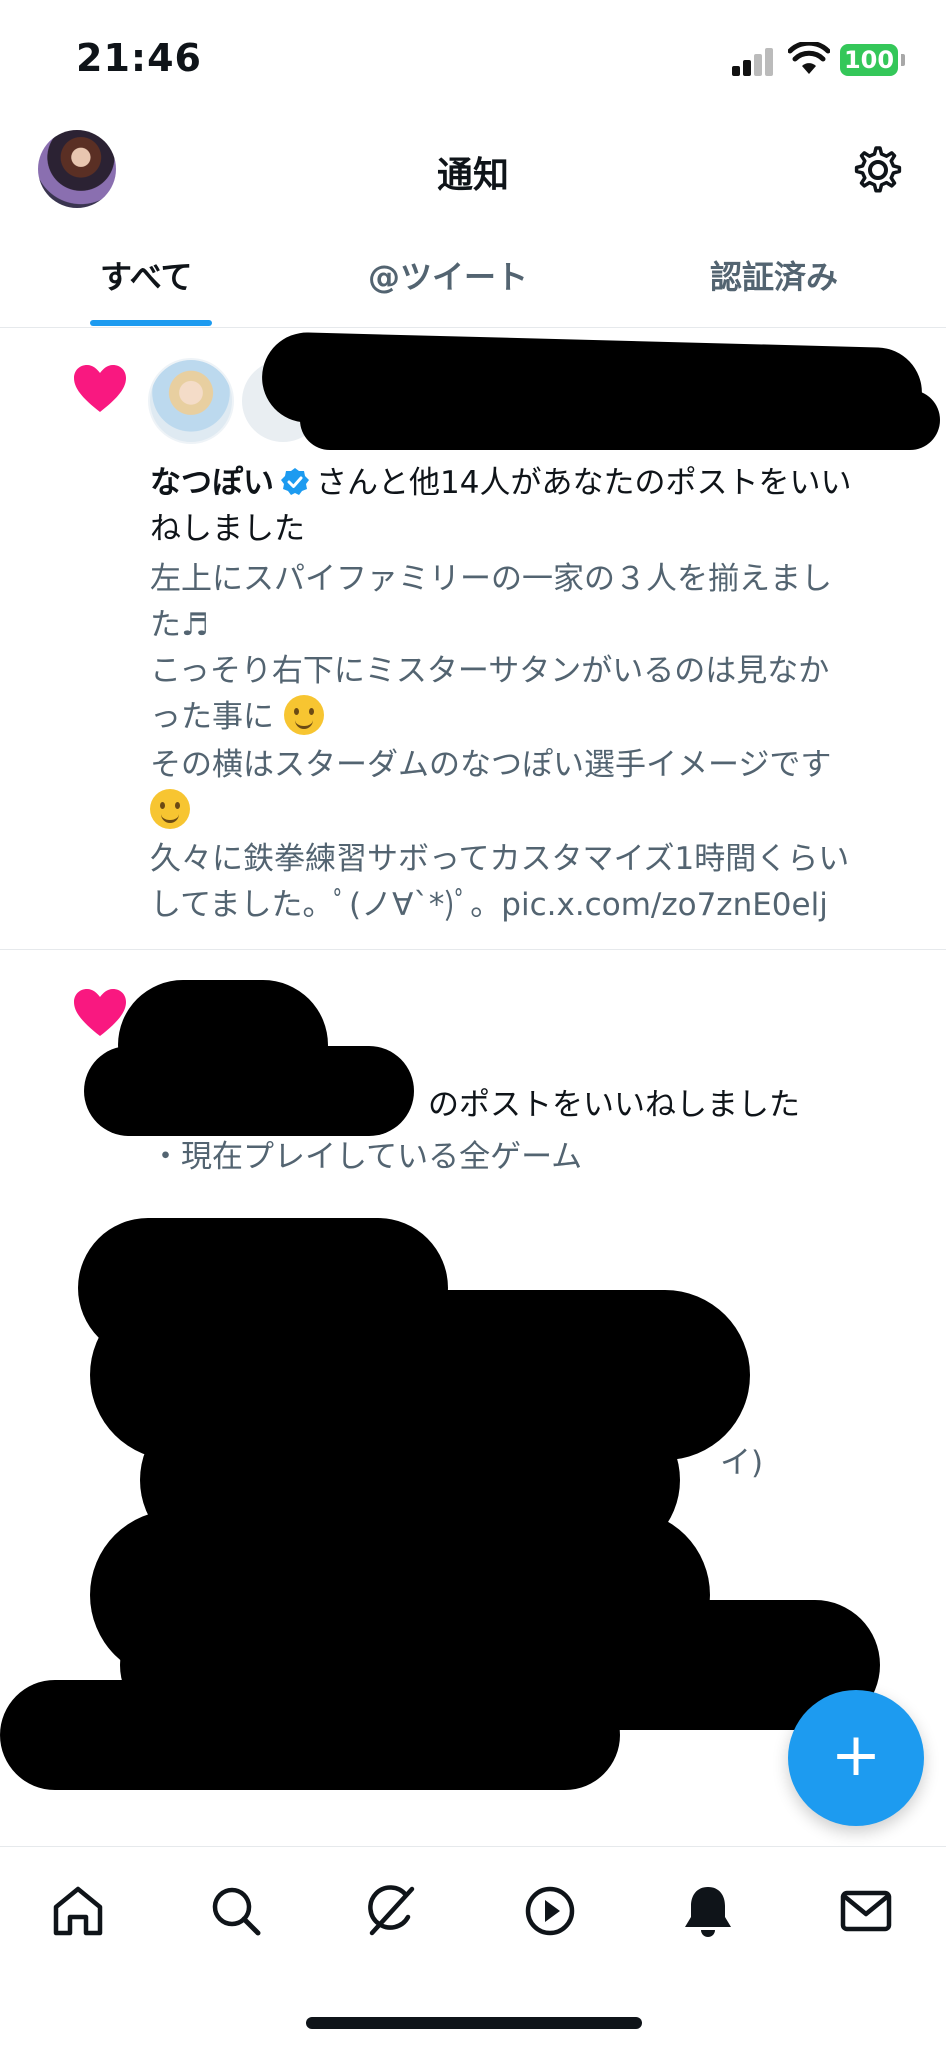 The image size is (946, 2048). I want to click on notification-action-text: のポストをいいねしました, so click(614, 1105).